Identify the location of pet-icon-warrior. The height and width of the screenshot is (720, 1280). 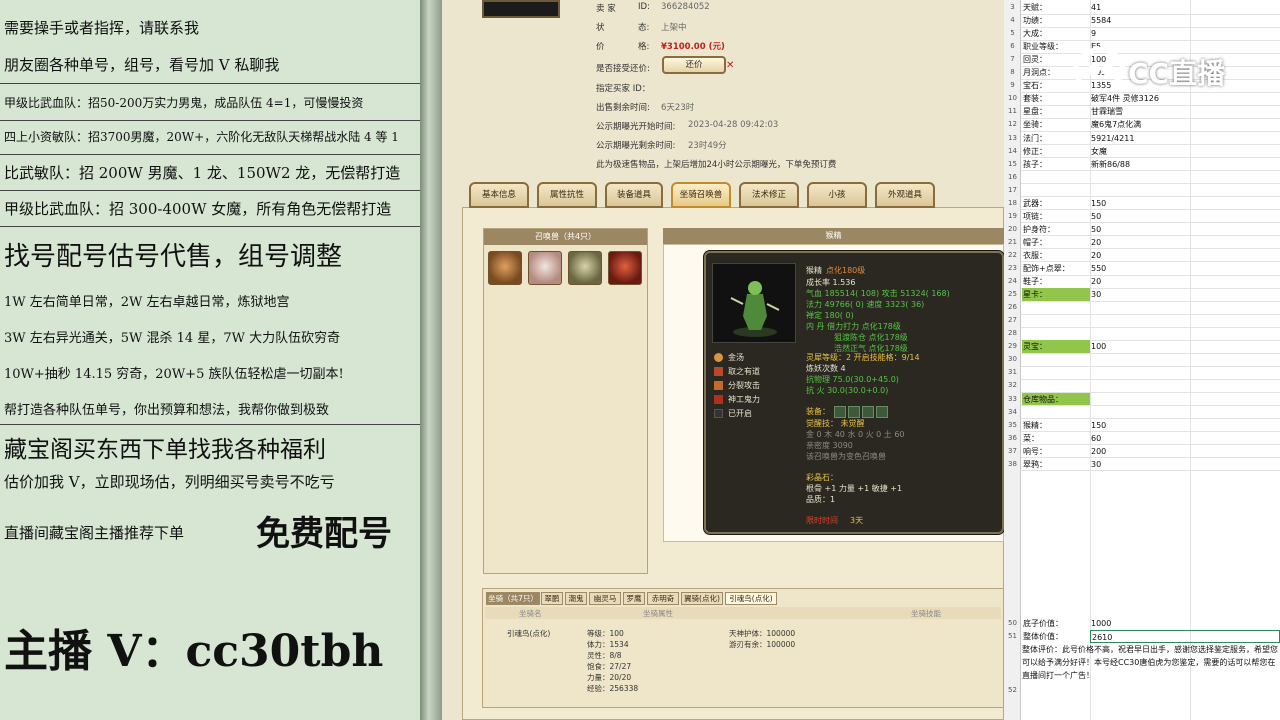
(585, 268).